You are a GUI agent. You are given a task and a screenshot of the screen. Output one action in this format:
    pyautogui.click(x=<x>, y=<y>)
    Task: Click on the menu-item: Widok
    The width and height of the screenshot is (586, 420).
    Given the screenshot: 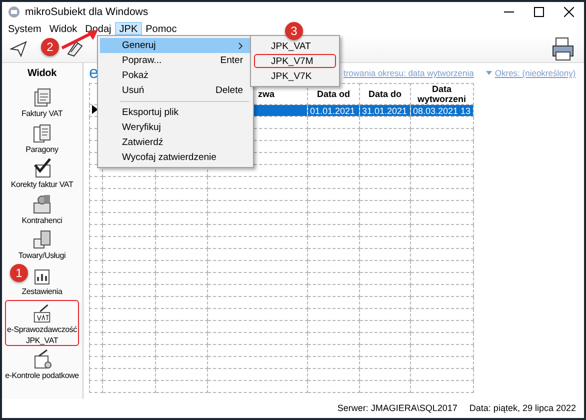 What is the action you would take?
    pyautogui.click(x=63, y=28)
    